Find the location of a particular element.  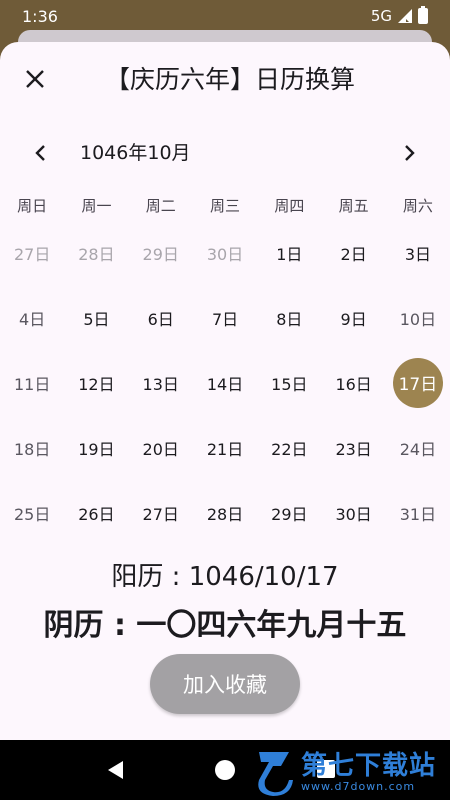

calendar-day: 27日 is located at coordinates (161, 512).